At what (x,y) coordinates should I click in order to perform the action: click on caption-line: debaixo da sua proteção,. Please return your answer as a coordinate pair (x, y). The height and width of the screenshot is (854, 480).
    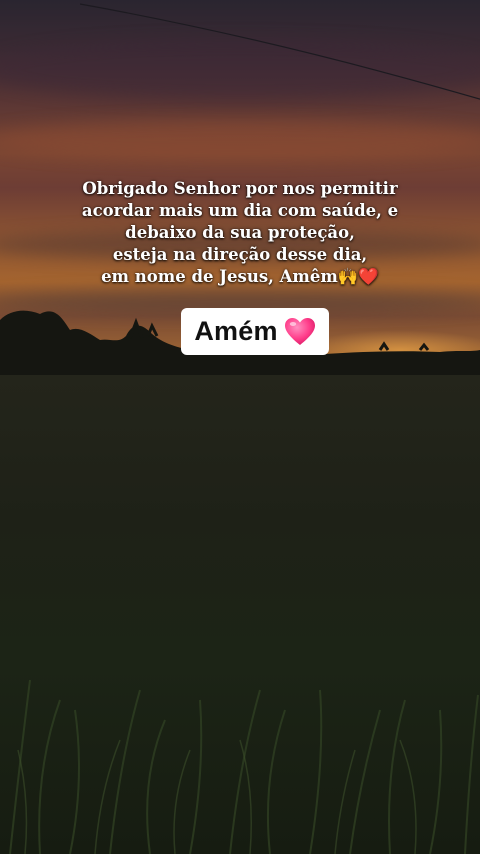
    Looking at the image, I should click on (240, 232).